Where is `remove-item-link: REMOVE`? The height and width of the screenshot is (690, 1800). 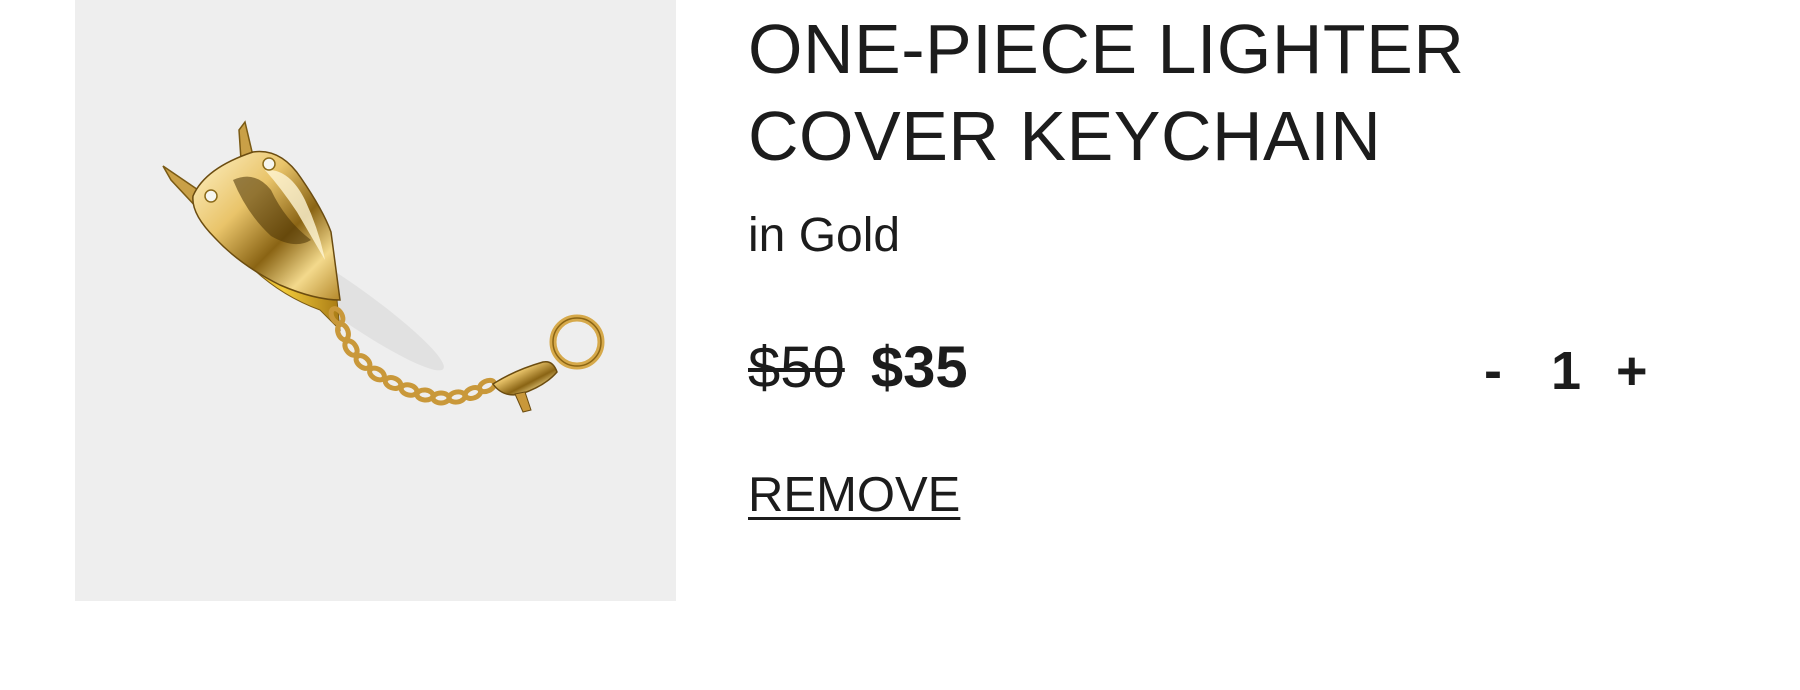
remove-item-link: REMOVE is located at coordinates (854, 495).